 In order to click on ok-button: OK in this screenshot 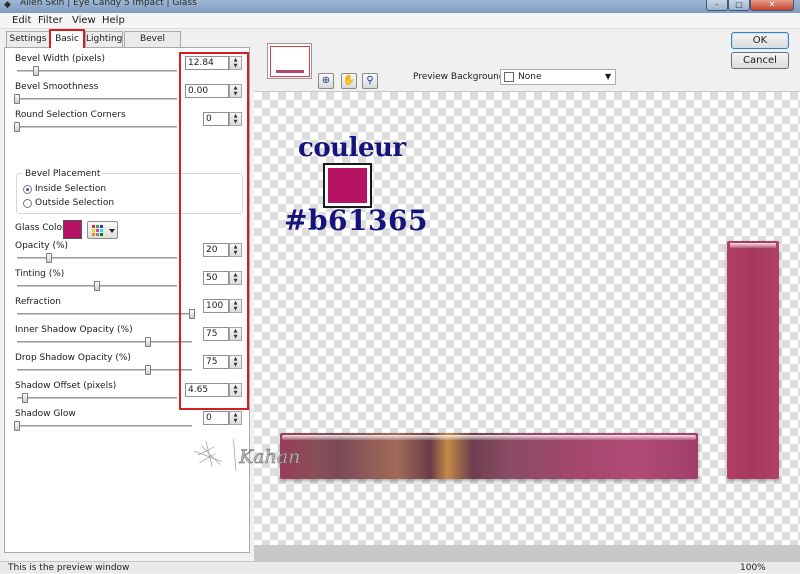, I will do `click(760, 40)`.